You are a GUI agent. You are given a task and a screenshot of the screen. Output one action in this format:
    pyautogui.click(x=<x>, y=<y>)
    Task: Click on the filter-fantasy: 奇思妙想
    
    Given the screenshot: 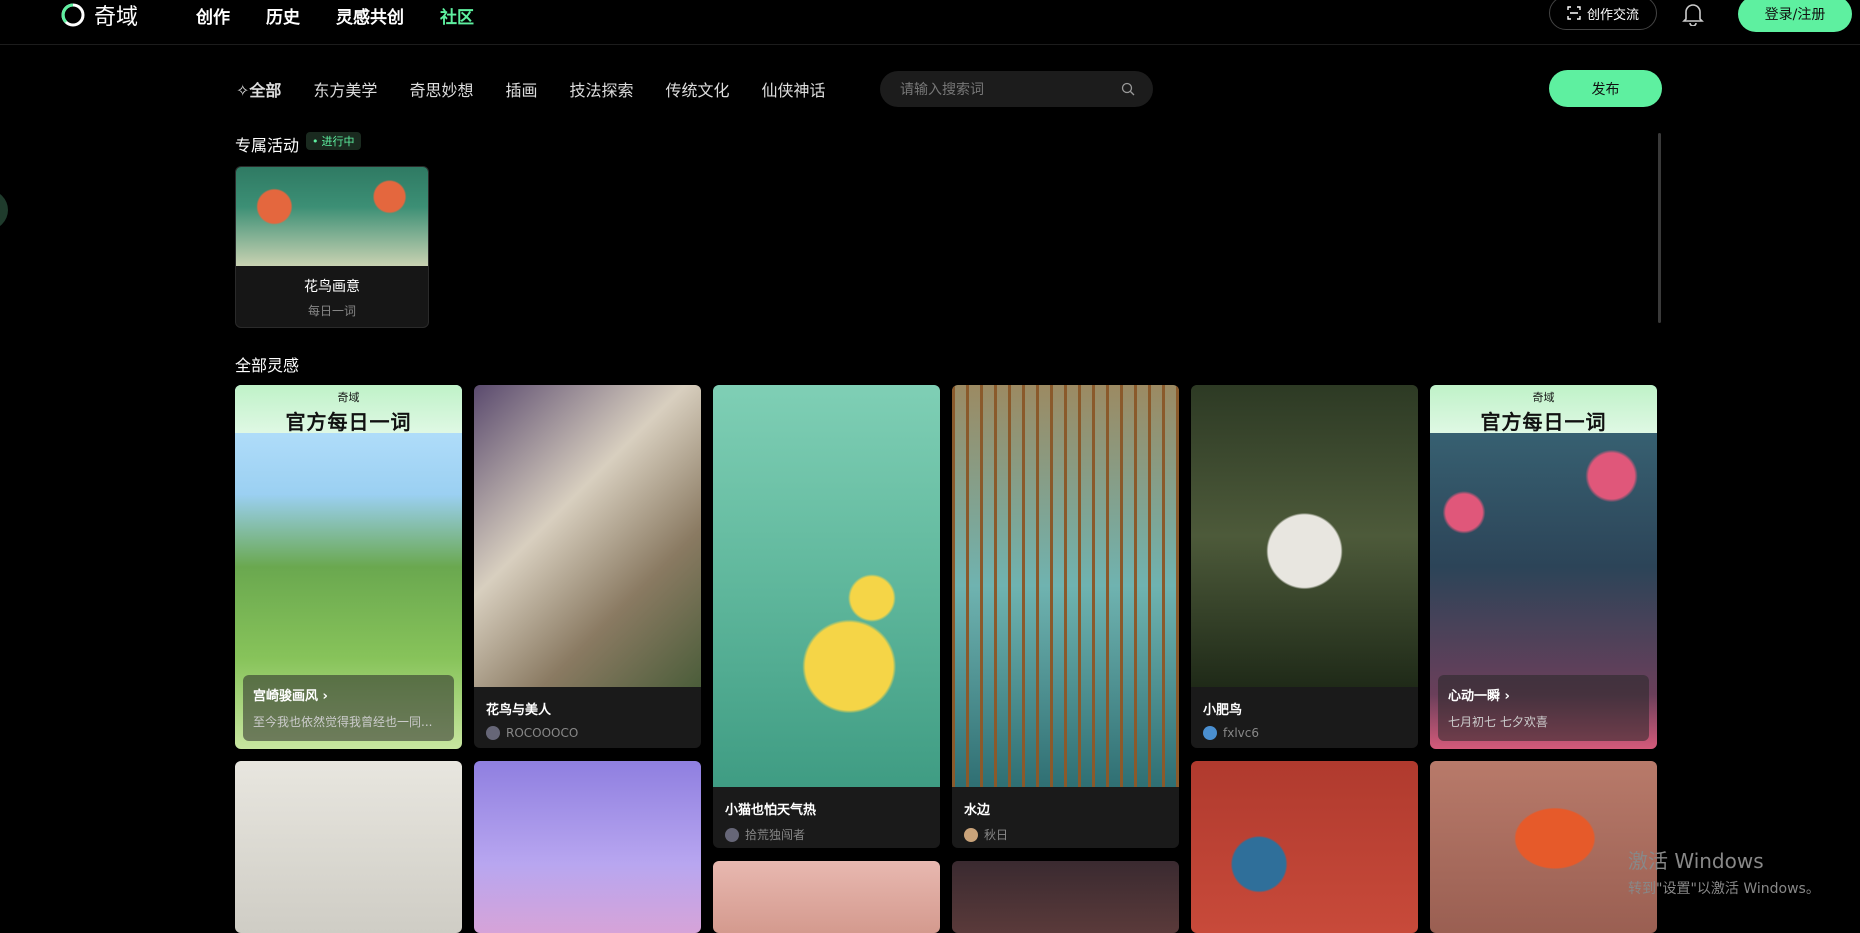 What is the action you would take?
    pyautogui.click(x=441, y=89)
    